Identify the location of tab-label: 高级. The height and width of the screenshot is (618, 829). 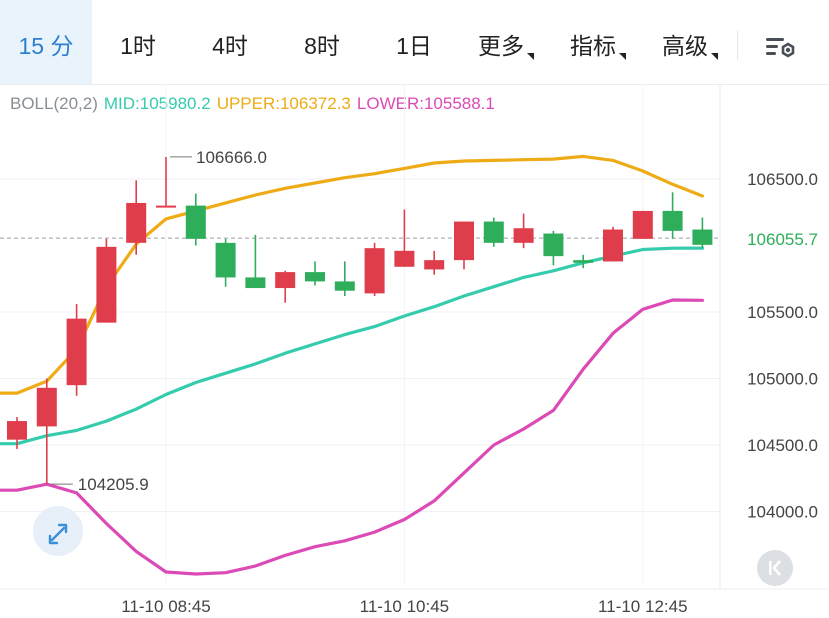
(685, 46).